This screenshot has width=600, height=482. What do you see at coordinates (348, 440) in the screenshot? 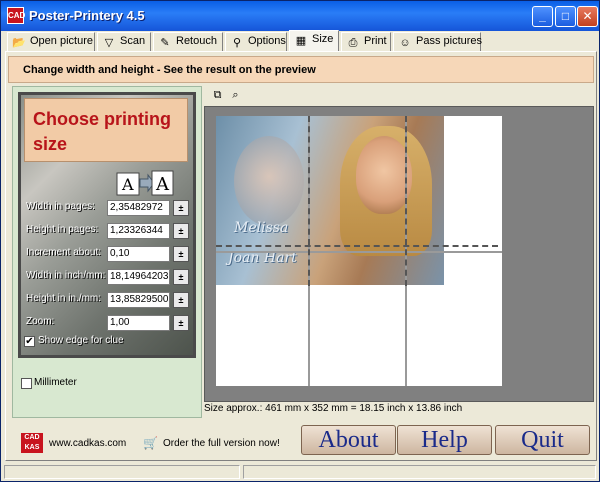
I see `about-button: About` at bounding box center [348, 440].